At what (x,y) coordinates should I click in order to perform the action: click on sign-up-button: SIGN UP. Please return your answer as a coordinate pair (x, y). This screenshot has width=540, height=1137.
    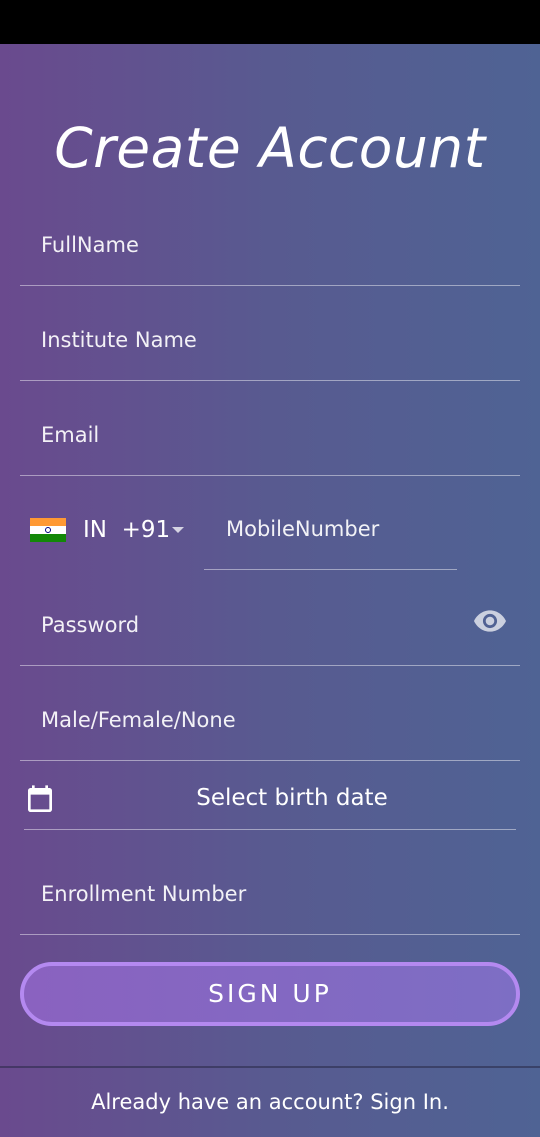
    Looking at the image, I should click on (270, 994).